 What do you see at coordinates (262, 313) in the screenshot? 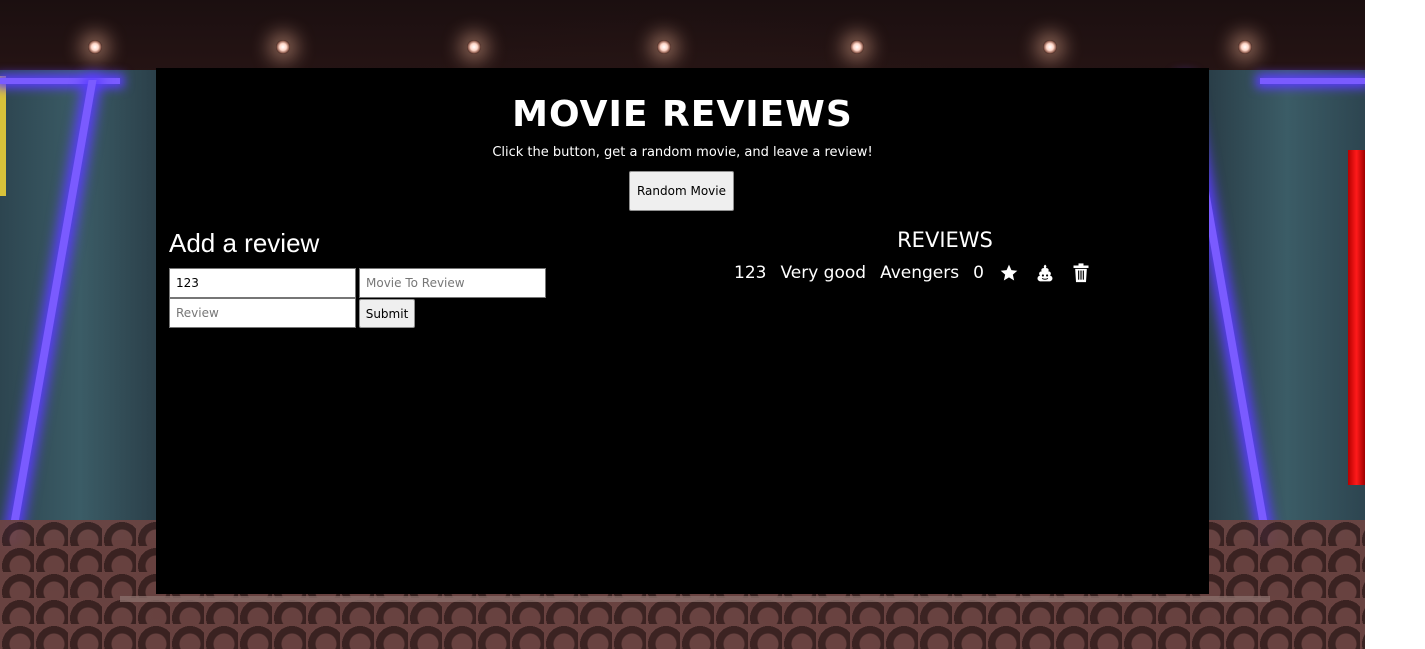
I see `review-text-input` at bounding box center [262, 313].